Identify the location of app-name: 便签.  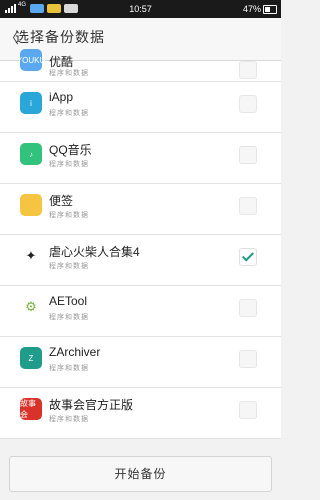
(61, 201).